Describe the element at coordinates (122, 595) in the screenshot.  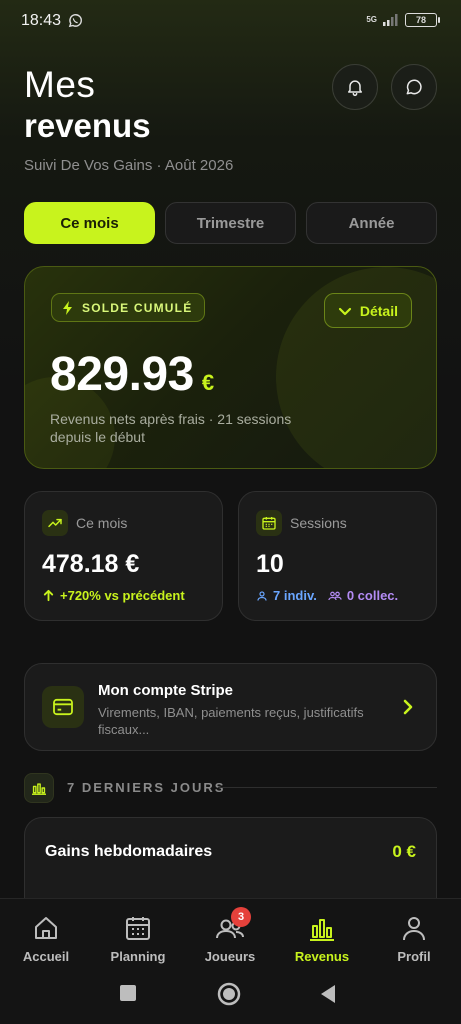
I see `month-trend-text: +720% vs précédent` at that location.